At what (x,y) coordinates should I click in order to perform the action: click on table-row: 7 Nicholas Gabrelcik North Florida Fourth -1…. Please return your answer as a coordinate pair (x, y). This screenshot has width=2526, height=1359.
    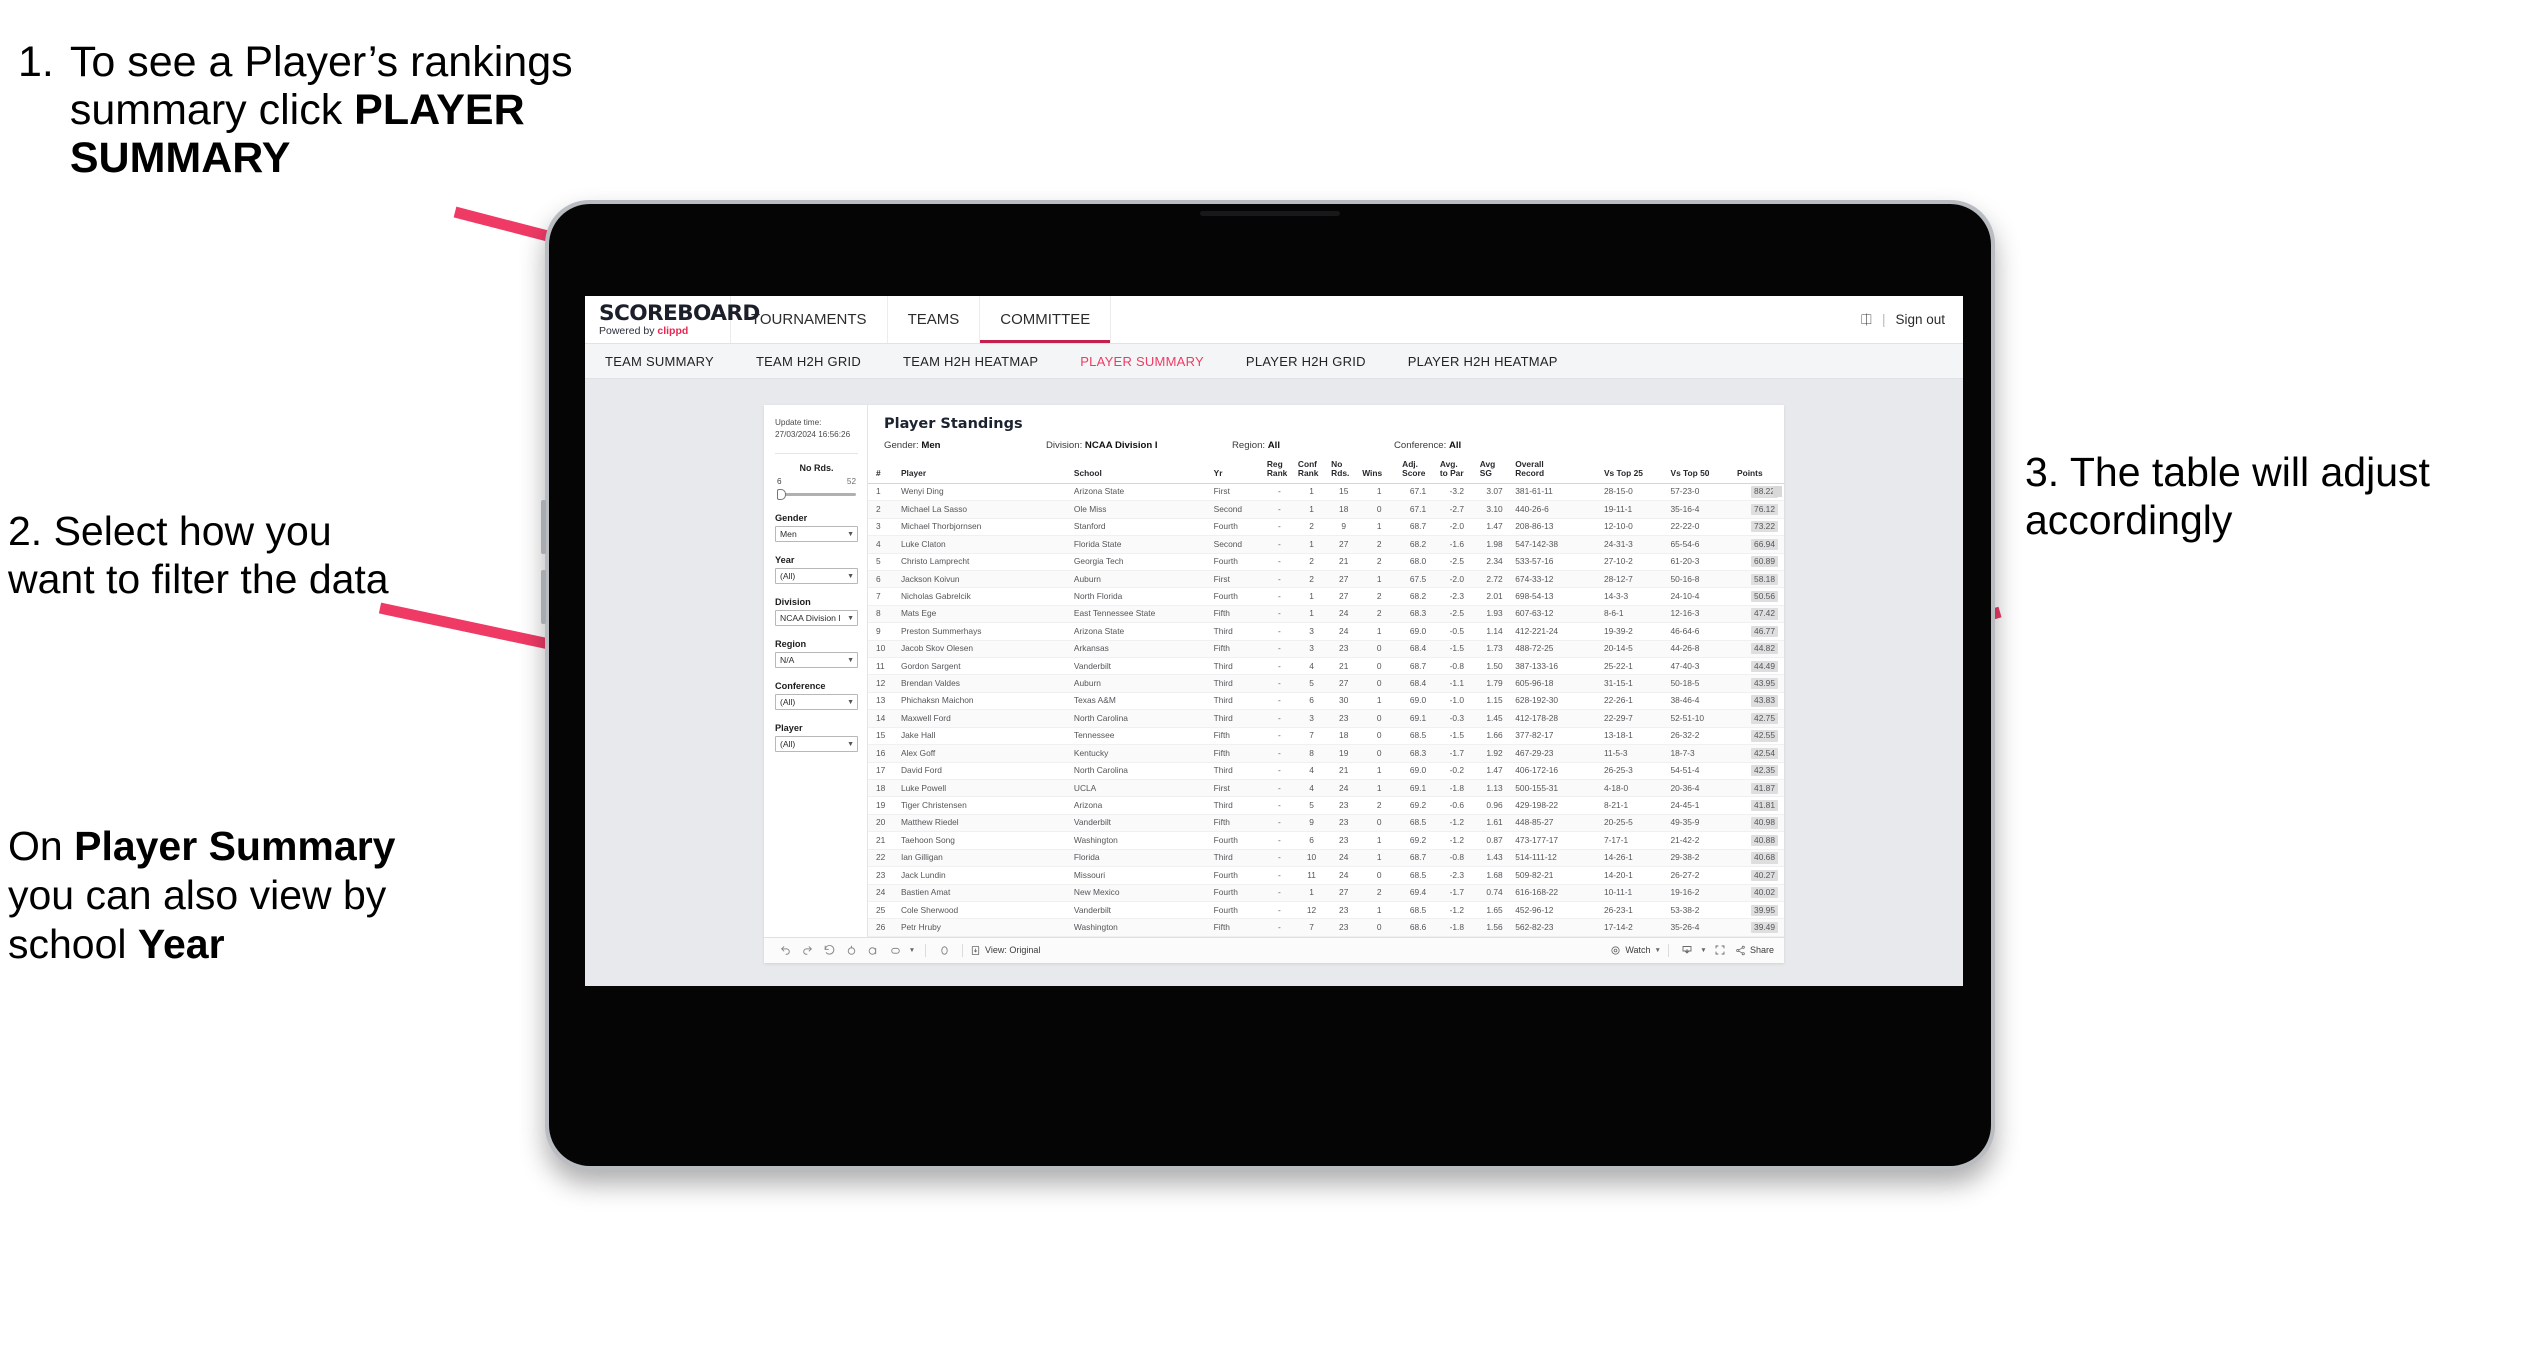
    Looking at the image, I should click on (1326, 596).